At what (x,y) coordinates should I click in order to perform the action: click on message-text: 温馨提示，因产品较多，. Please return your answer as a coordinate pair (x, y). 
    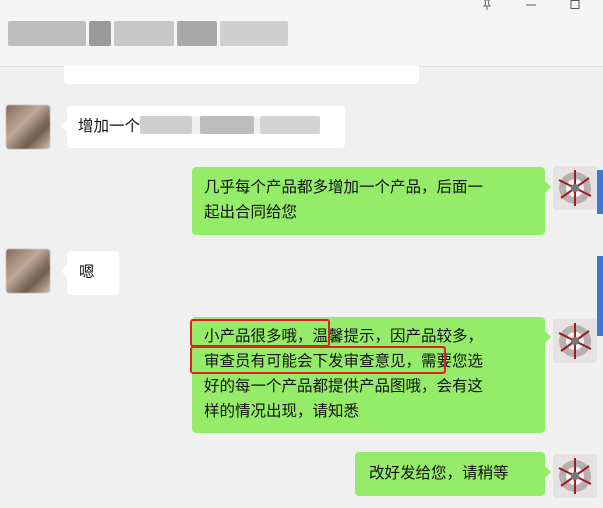
    Looking at the image, I should click on (398, 336).